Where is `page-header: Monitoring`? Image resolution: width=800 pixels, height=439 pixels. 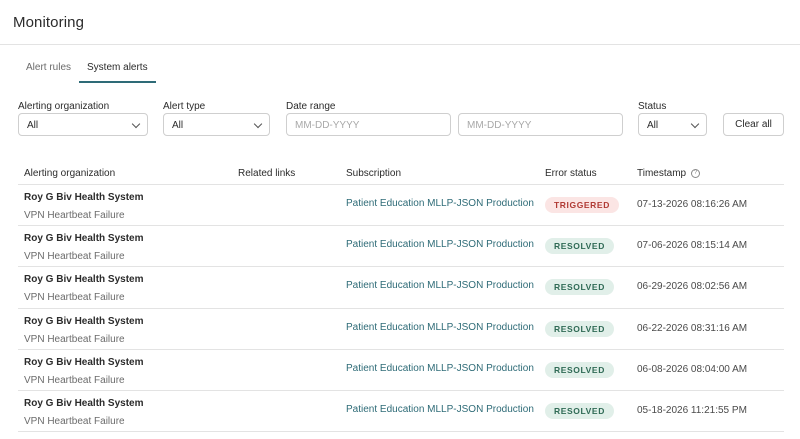 page-header: Monitoring is located at coordinates (400, 22).